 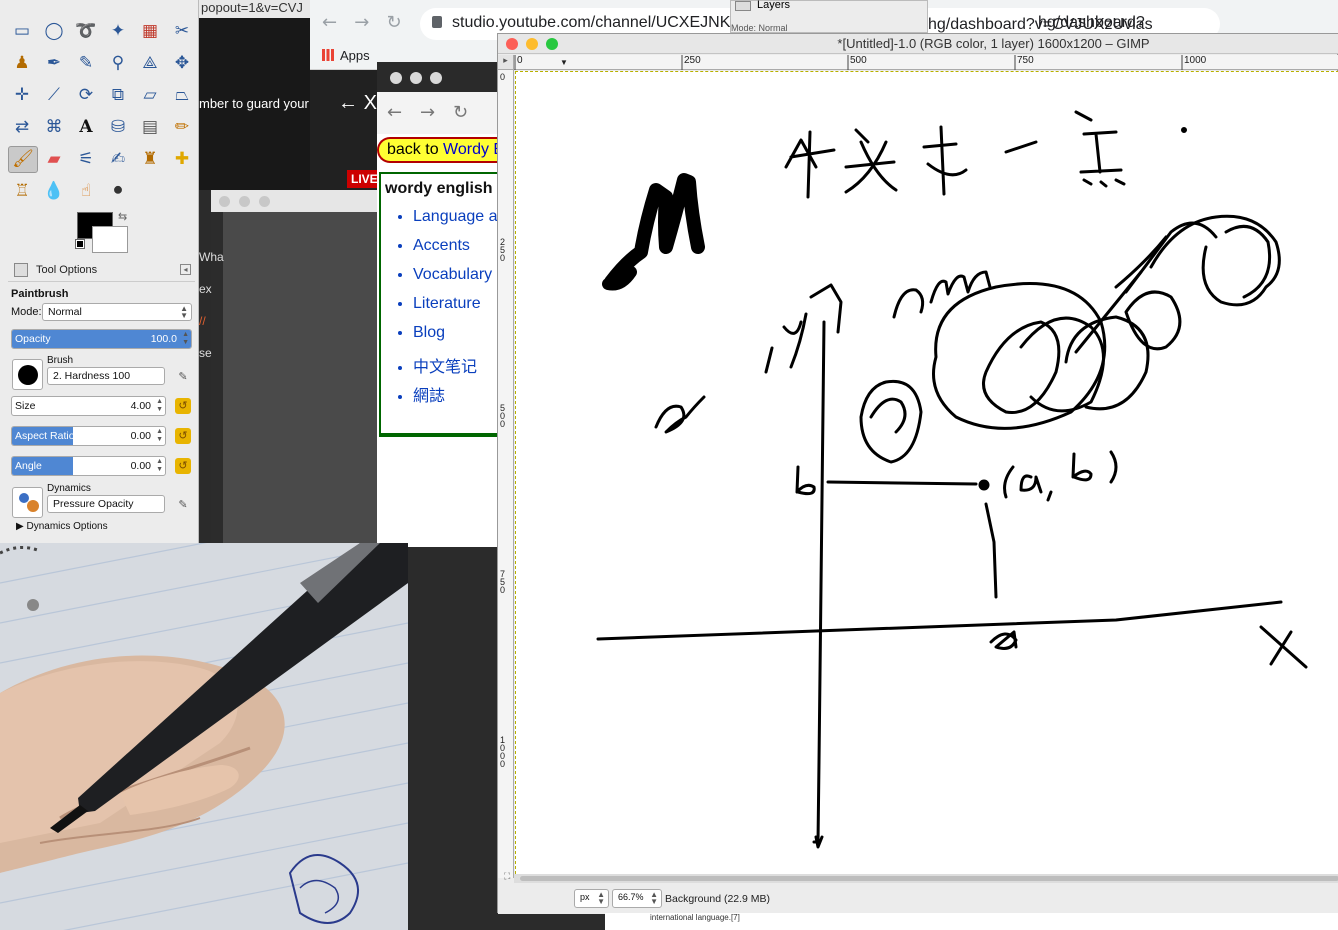 I want to click on reload-icon: ↻, so click(x=460, y=112).